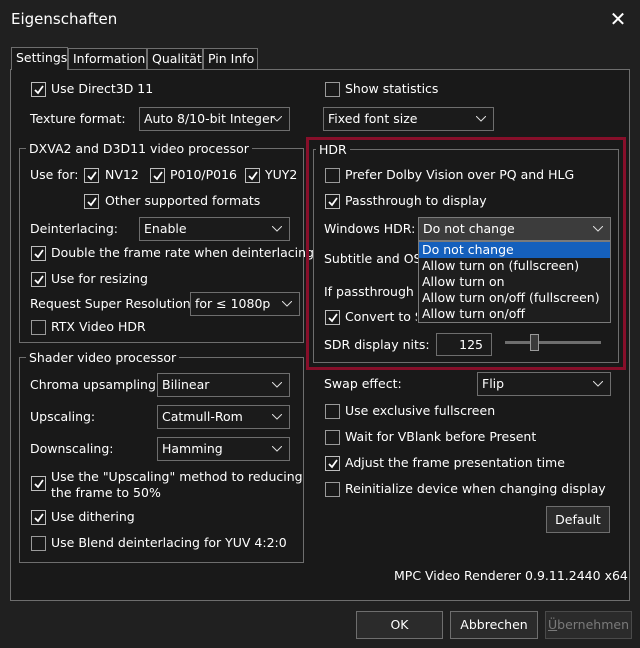 Image resolution: width=640 pixels, height=648 pixels. Describe the element at coordinates (332, 411) in the screenshot. I see `exclusive-fullscreen-checkbox` at that location.